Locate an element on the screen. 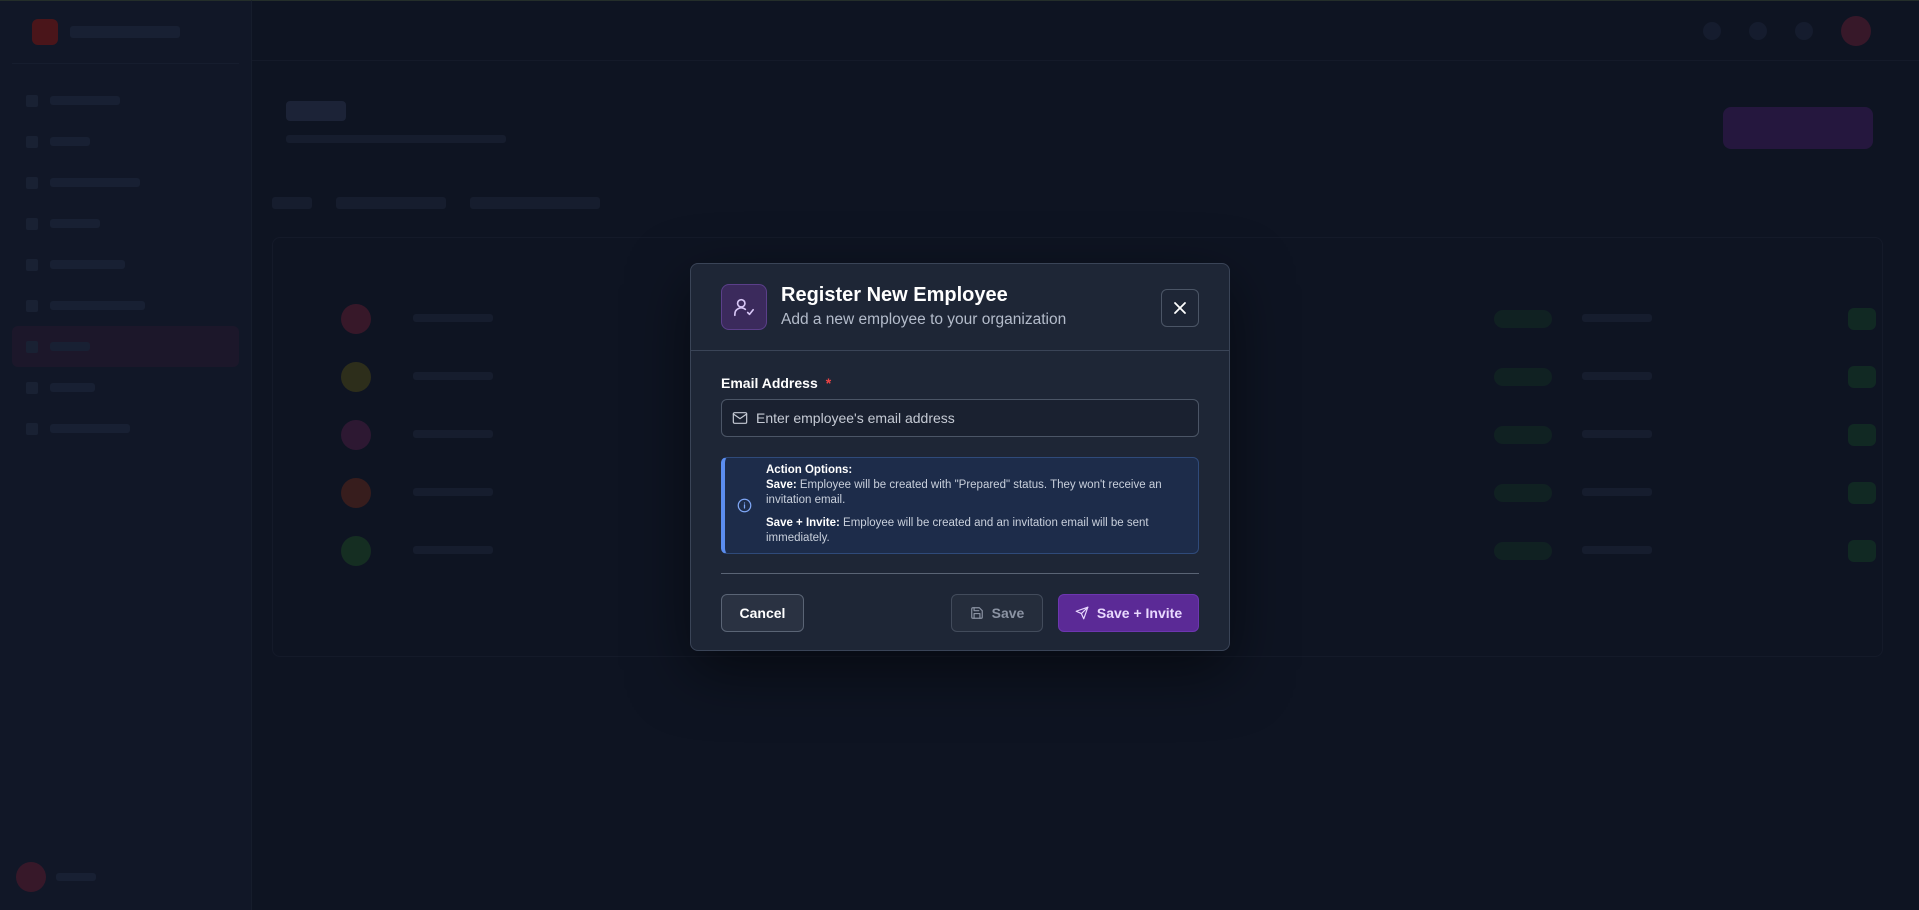 This screenshot has height=910, width=1919. email-field is located at coordinates (972, 418).